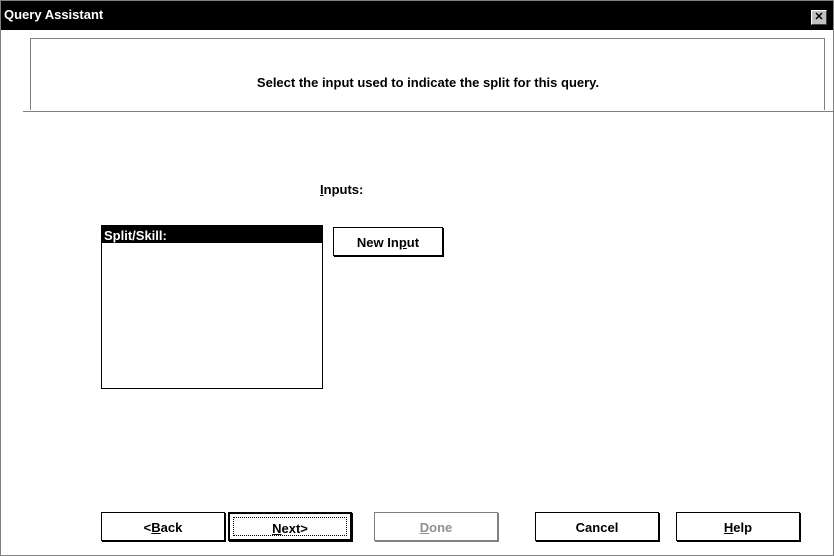 The width and height of the screenshot is (834, 556). Describe the element at coordinates (819, 17) in the screenshot. I see `close-icon: ✕` at that location.